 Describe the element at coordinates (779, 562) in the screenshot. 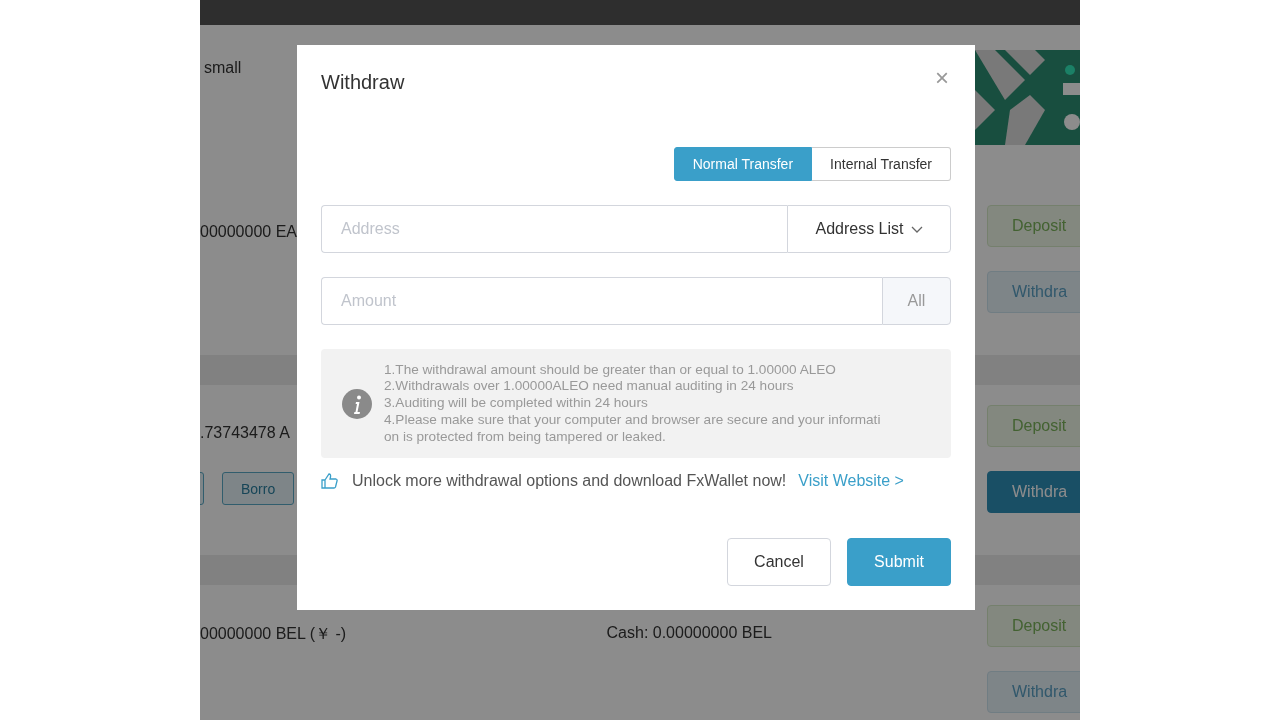

I see `cancel-button: Cancel` at that location.